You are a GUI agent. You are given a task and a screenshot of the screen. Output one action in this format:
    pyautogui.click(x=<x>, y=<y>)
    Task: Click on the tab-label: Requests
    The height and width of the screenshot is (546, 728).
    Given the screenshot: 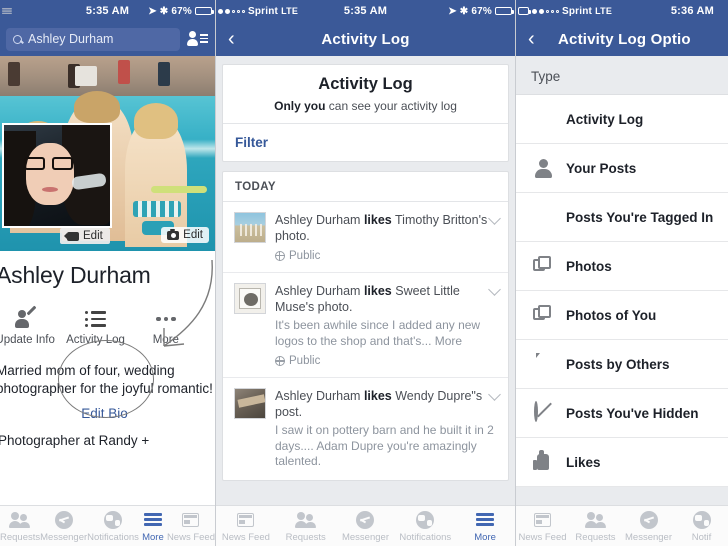 What is the action you would take?
    pyautogui.click(x=305, y=537)
    